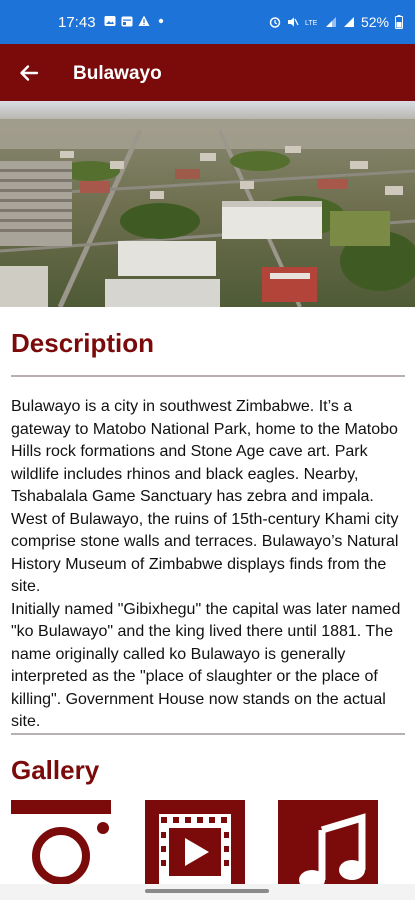 Image resolution: width=415 pixels, height=900 pixels. I want to click on status-system-icons: LTE 52%, so click(336, 22).